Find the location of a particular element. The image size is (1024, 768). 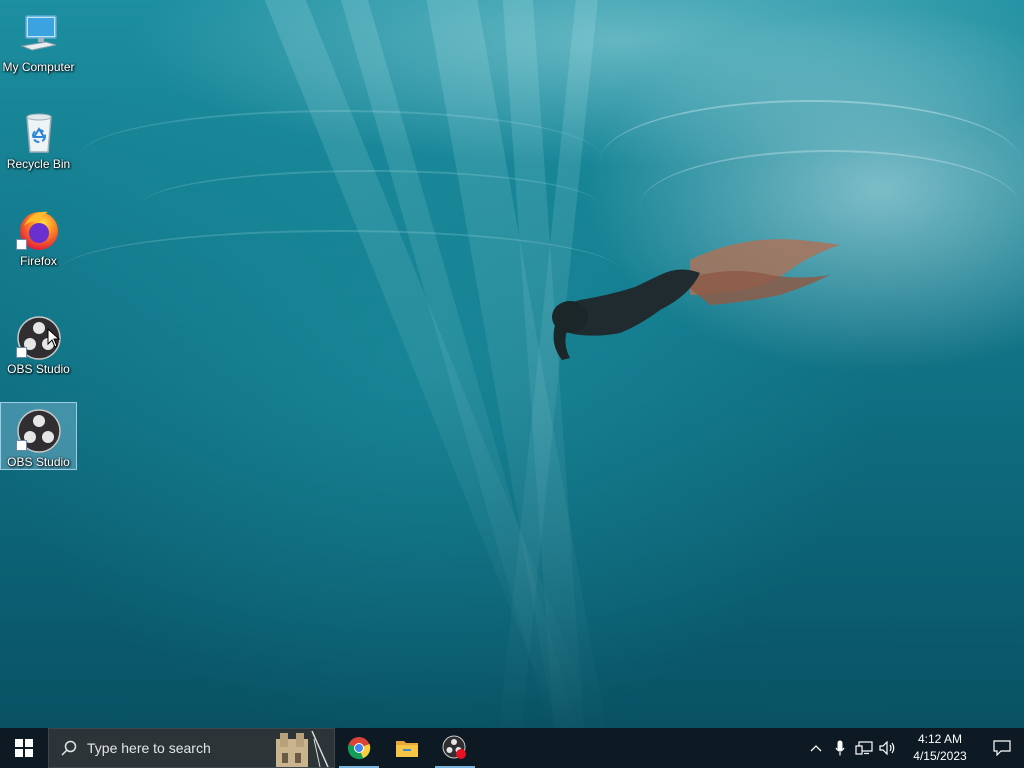

chevron-up-icon is located at coordinates (816, 748).